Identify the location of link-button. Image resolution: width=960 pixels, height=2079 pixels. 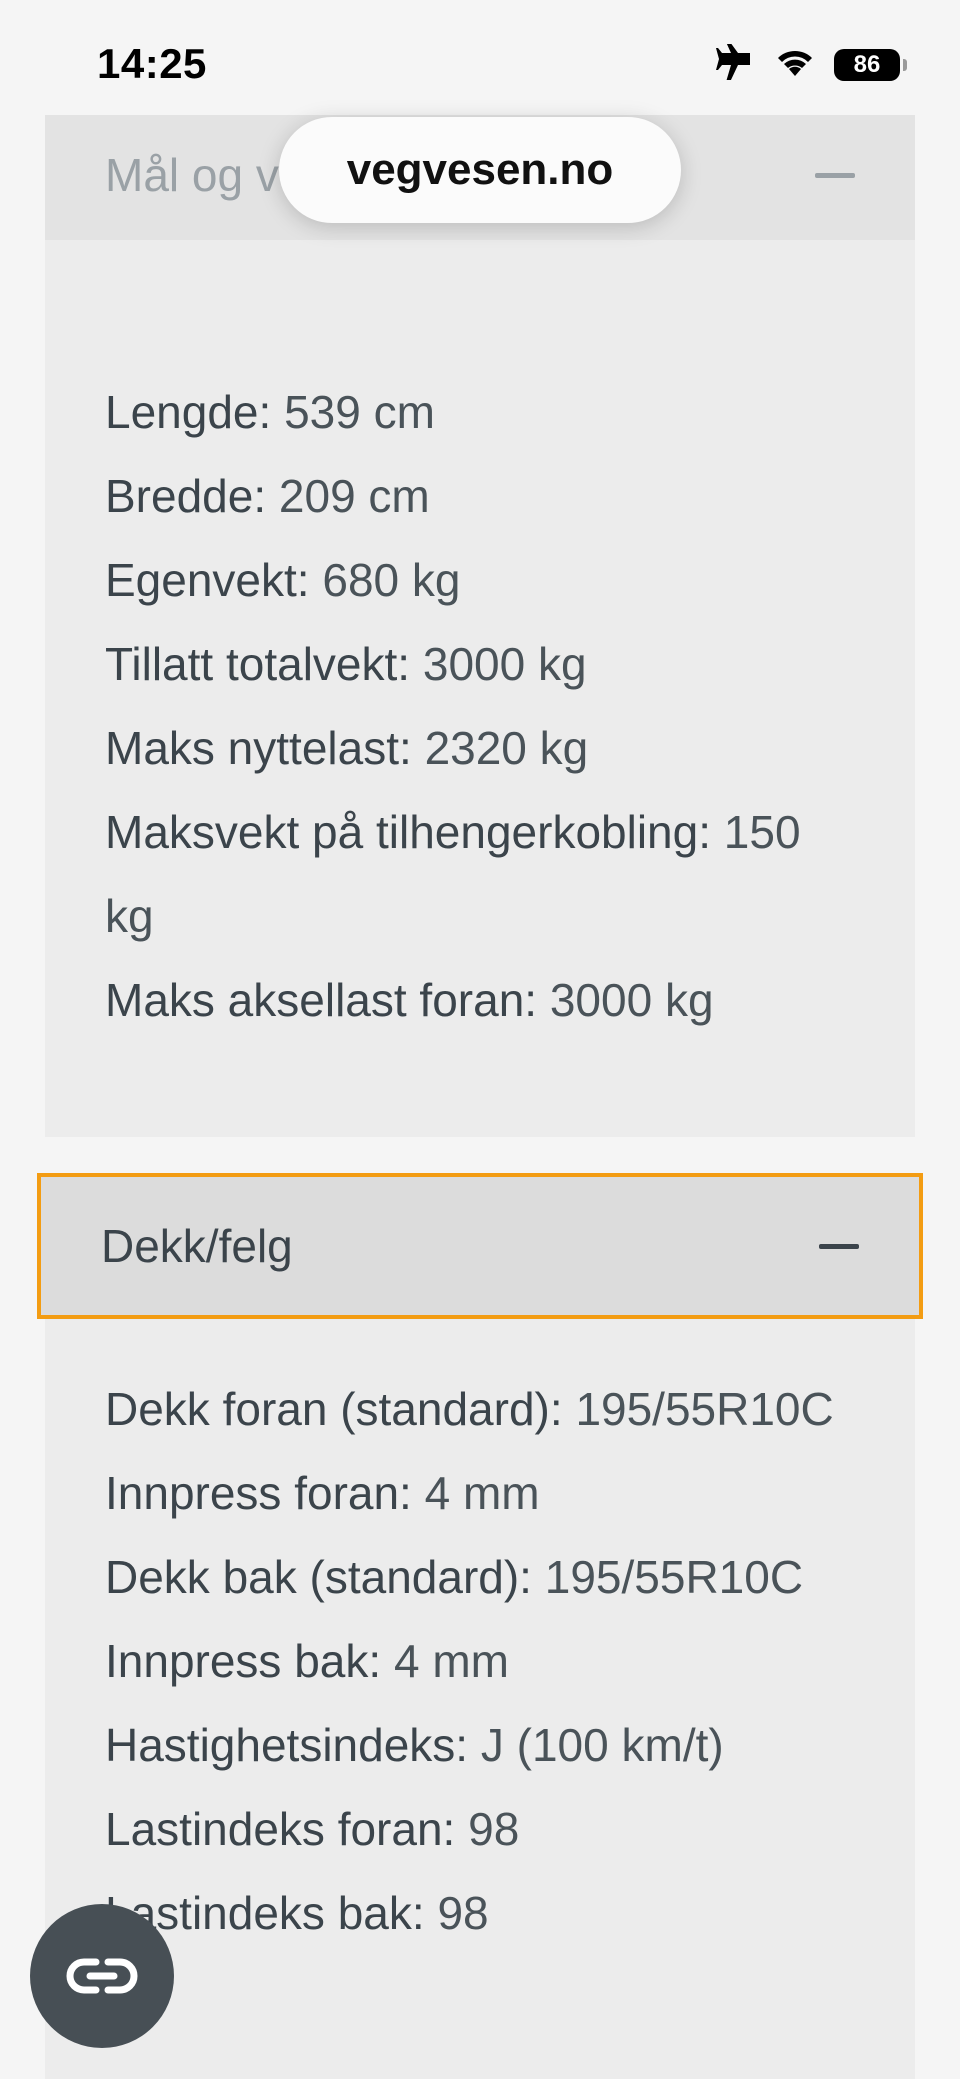
(102, 1976).